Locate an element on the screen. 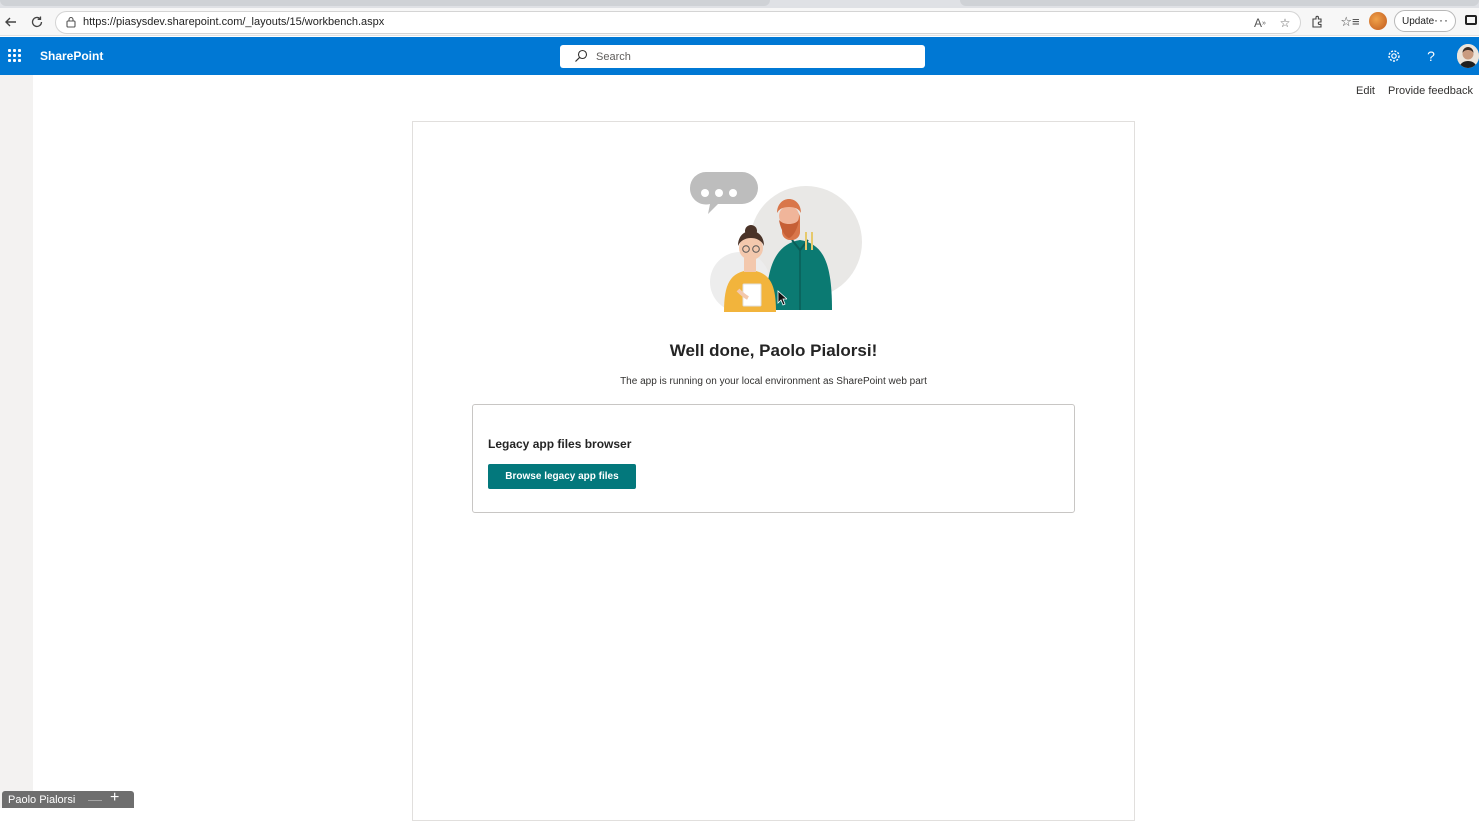 This screenshot has width=1479, height=821. browser-profile-icon is located at coordinates (1378, 21).